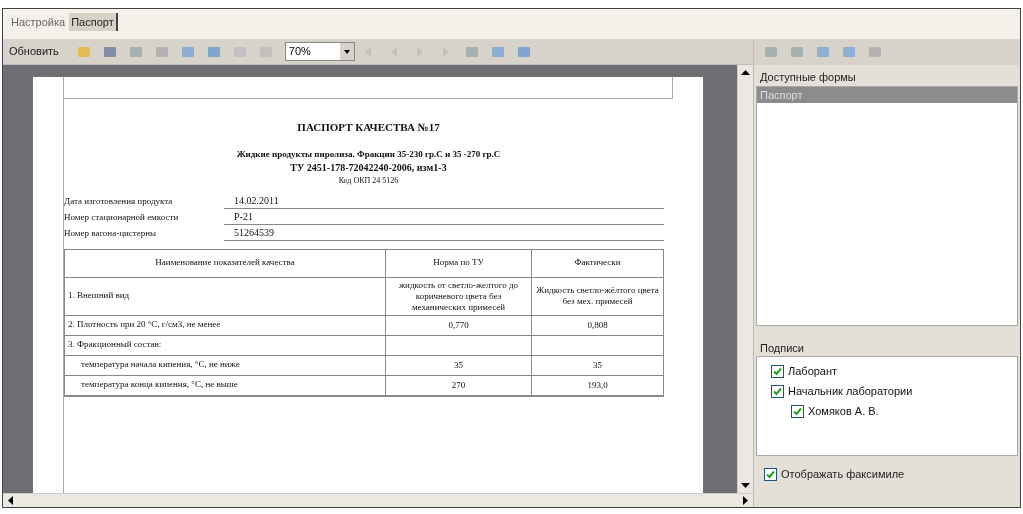  What do you see at coordinates (458, 296) in the screenshot?
I see `table-cell-text: жидкость от светло-желтого до коричневого цвета без механических примесей` at bounding box center [458, 296].